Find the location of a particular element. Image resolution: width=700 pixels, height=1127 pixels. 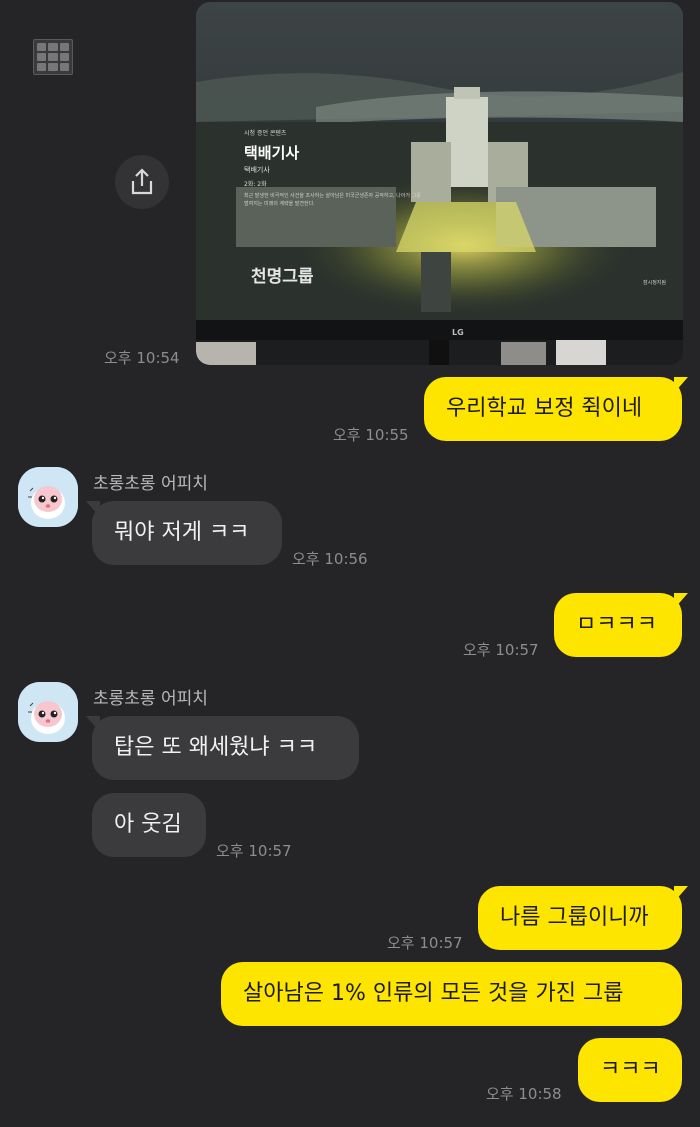

stamp-logo-icon is located at coordinates (53, 57).